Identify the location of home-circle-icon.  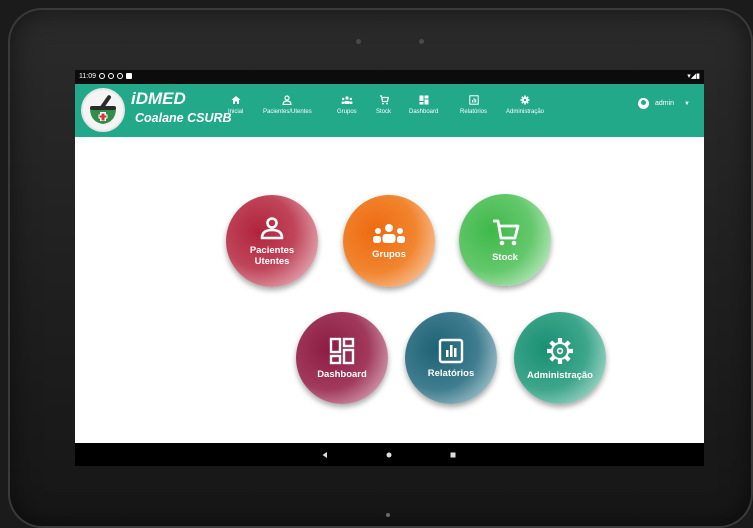
(389, 454).